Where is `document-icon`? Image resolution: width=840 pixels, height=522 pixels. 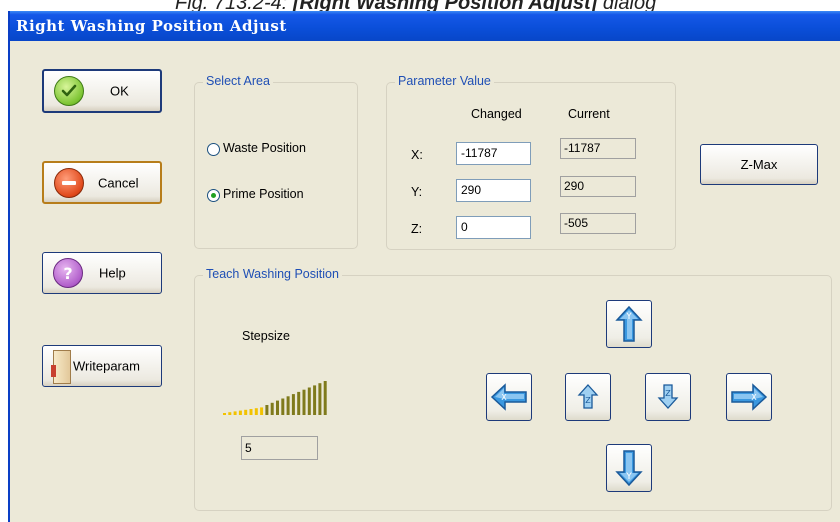 document-icon is located at coordinates (61, 367).